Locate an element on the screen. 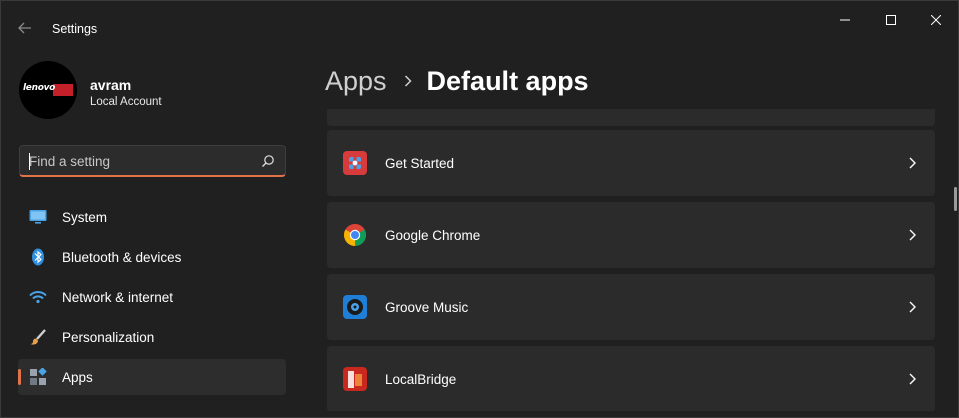 The height and width of the screenshot is (418, 959). chrome-icon is located at coordinates (355, 235).